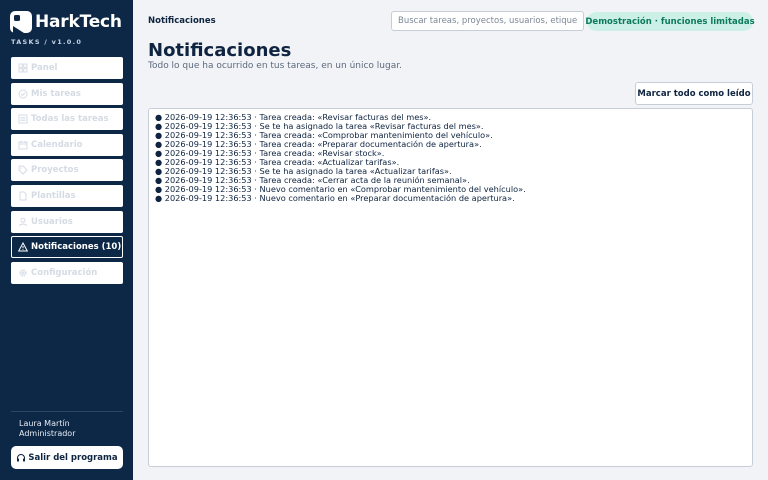  Describe the element at coordinates (694, 93) in the screenshot. I see `mark-all-read-button: Marcar todo como leído` at that location.